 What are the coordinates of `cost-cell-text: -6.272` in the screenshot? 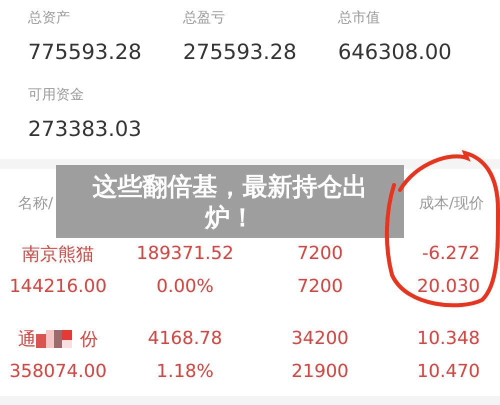 It's located at (450, 253).